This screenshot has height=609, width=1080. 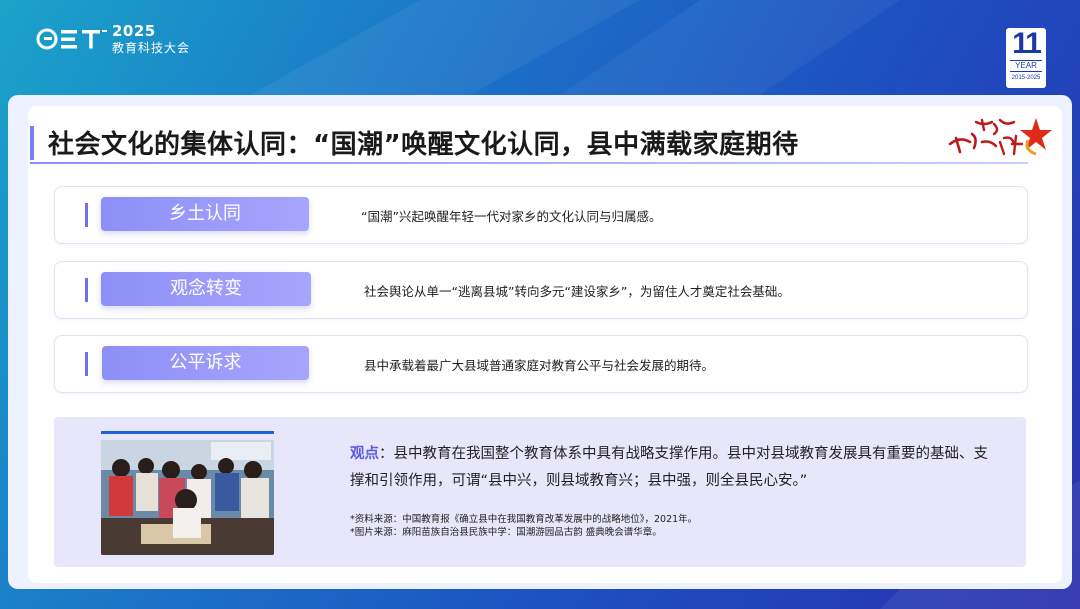 What do you see at coordinates (205, 363) in the screenshot?
I see `row-label: 公平诉求` at bounding box center [205, 363].